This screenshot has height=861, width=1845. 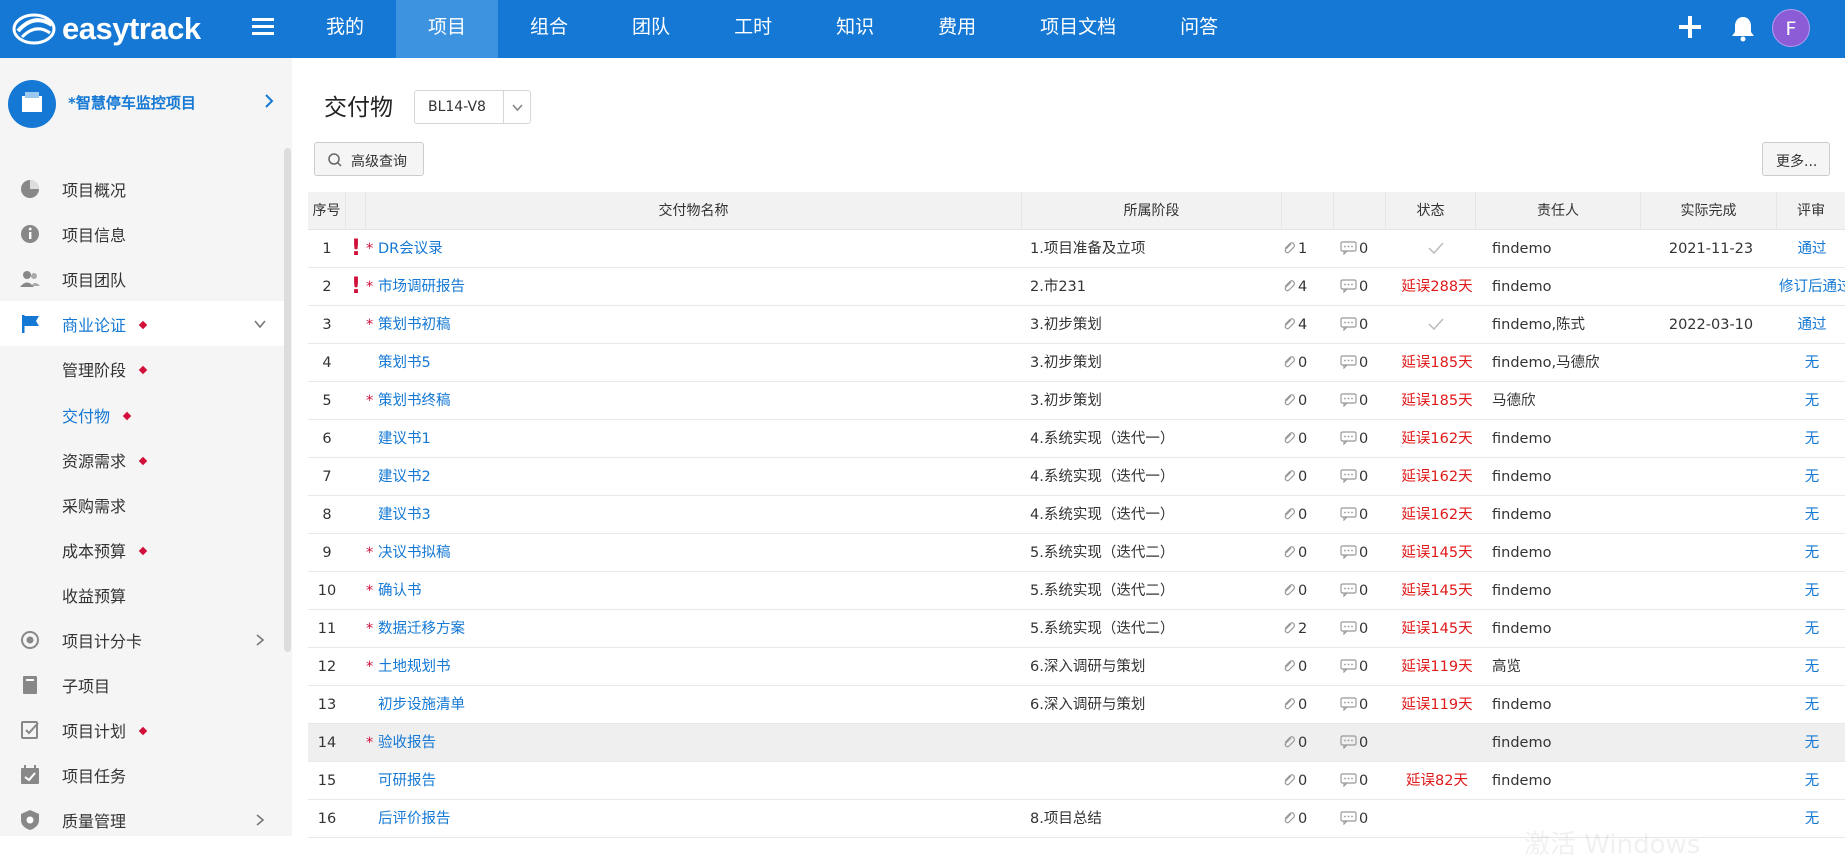 I want to click on nav-item-7: 项目文档, so click(x=1078, y=29).